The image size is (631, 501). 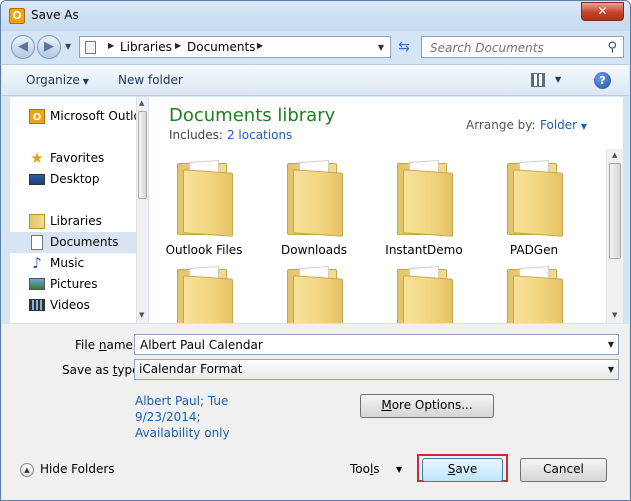 I want to click on search-box: ⚲, so click(x=522, y=47).